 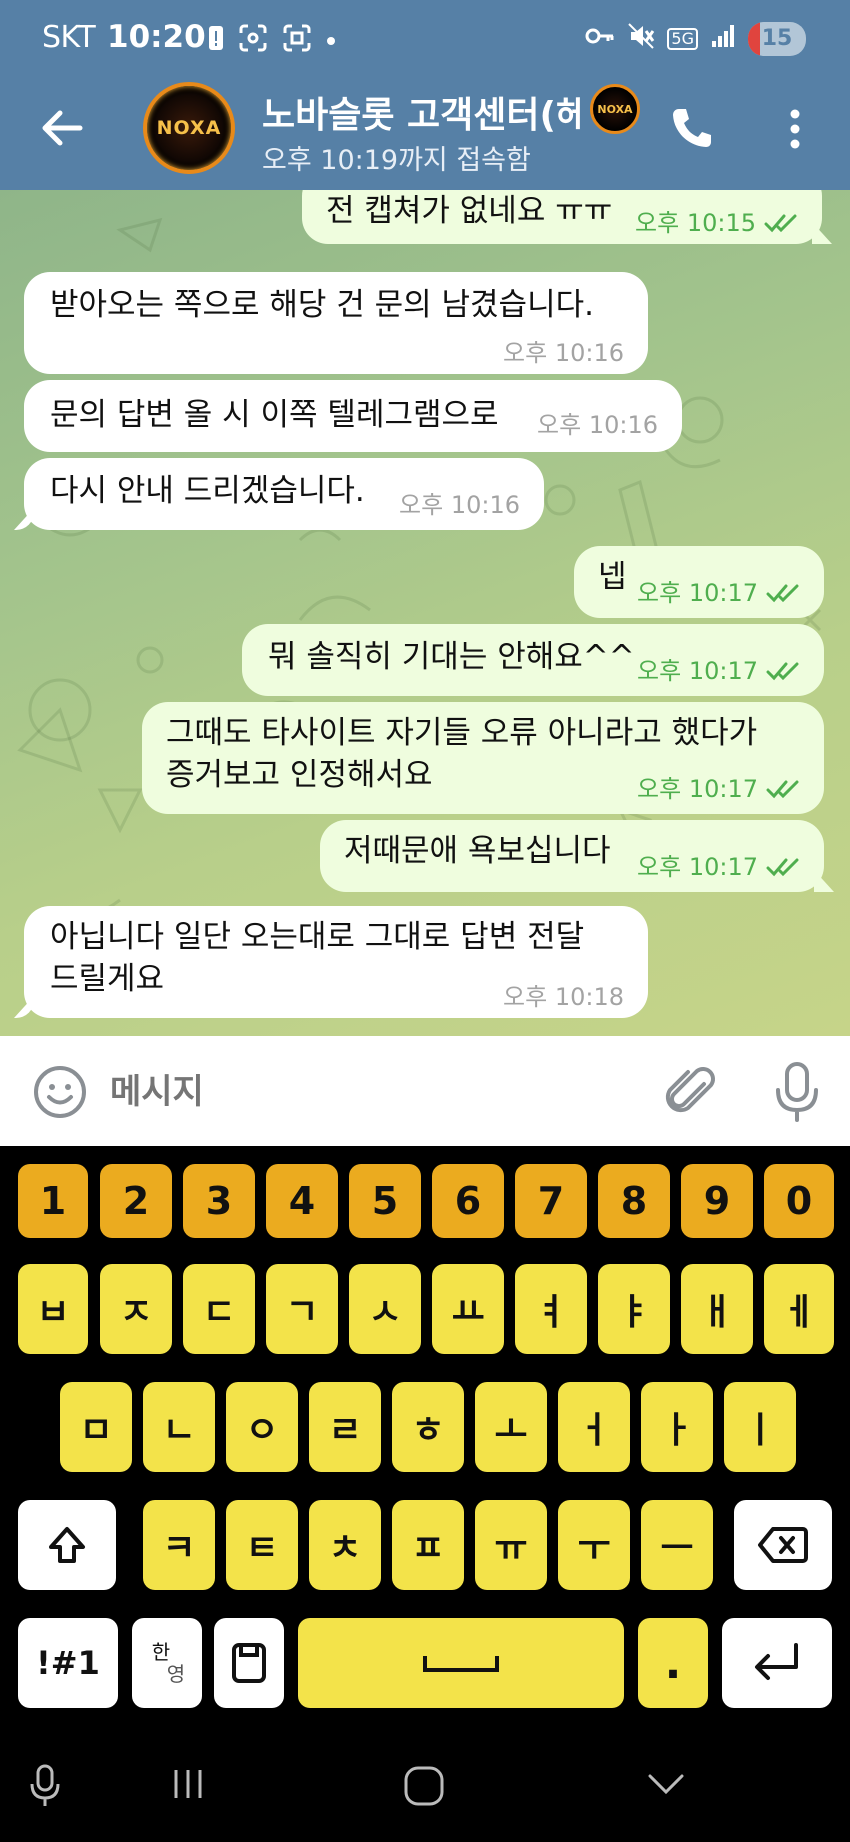 I want to click on key-nieun: ㄴ, so click(x=179, y=1427).